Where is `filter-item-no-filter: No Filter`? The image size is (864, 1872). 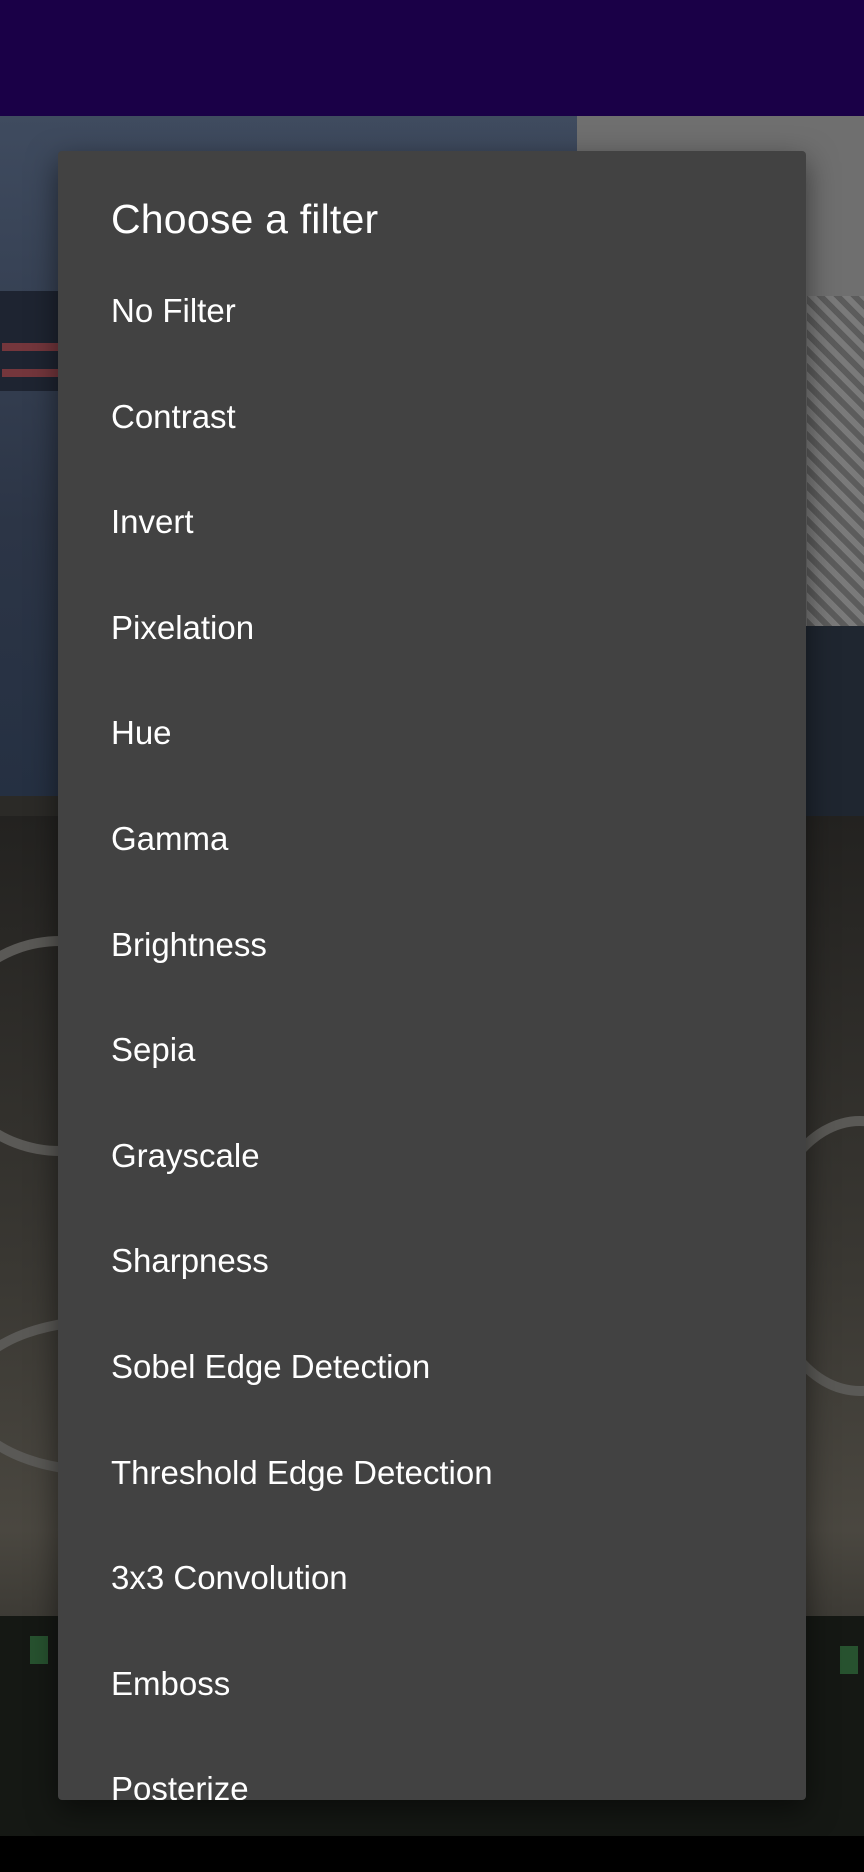 filter-item-no-filter: No Filter is located at coordinates (432, 311).